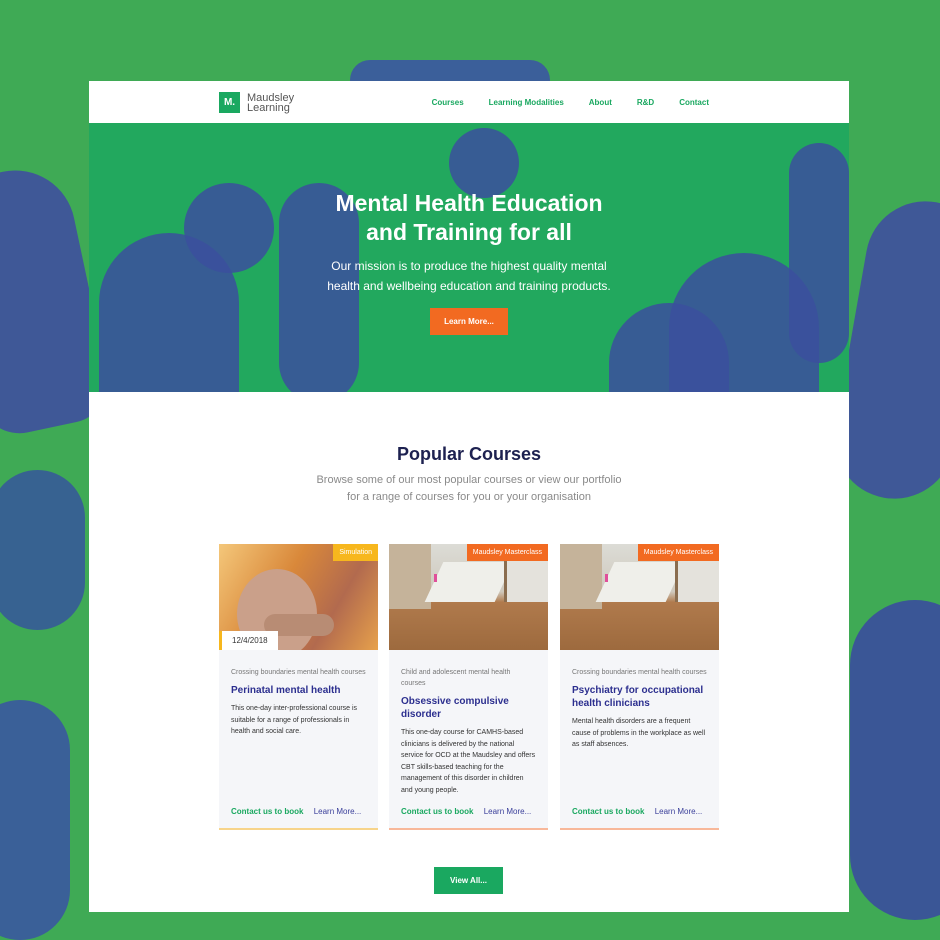 This screenshot has height=940, width=940. Describe the element at coordinates (468, 708) in the screenshot. I see `course-title: Obsessive compulsive disorder` at that location.